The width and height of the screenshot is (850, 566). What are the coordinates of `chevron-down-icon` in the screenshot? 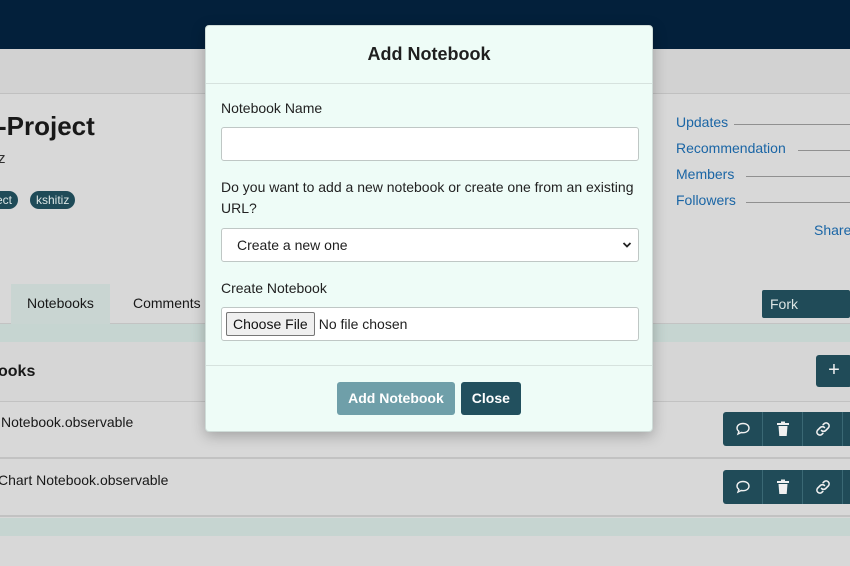 It's located at (627, 245).